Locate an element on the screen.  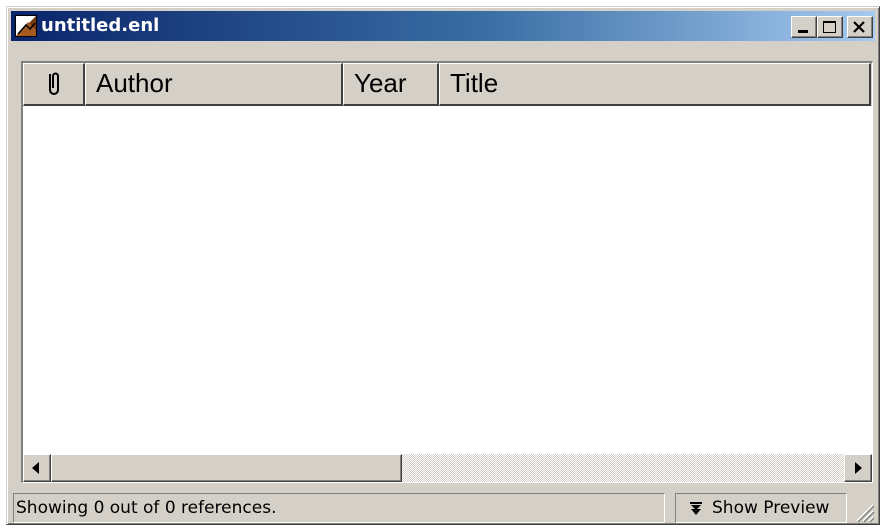
scroll-left-button is located at coordinates (37, 468).